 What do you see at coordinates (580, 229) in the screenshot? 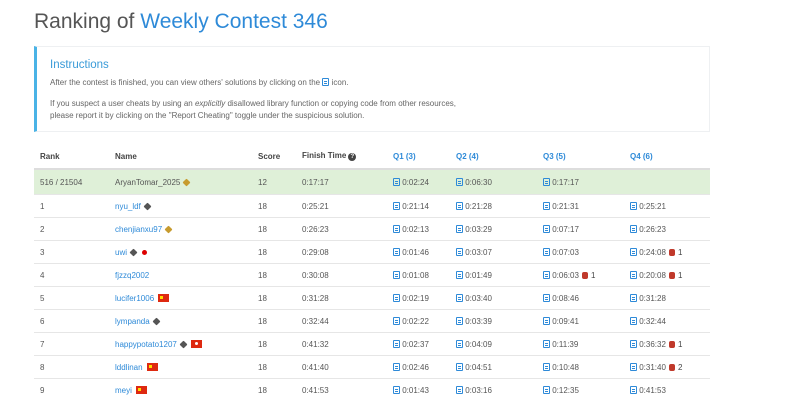
I see `q3-cell: 0:07:17` at bounding box center [580, 229].